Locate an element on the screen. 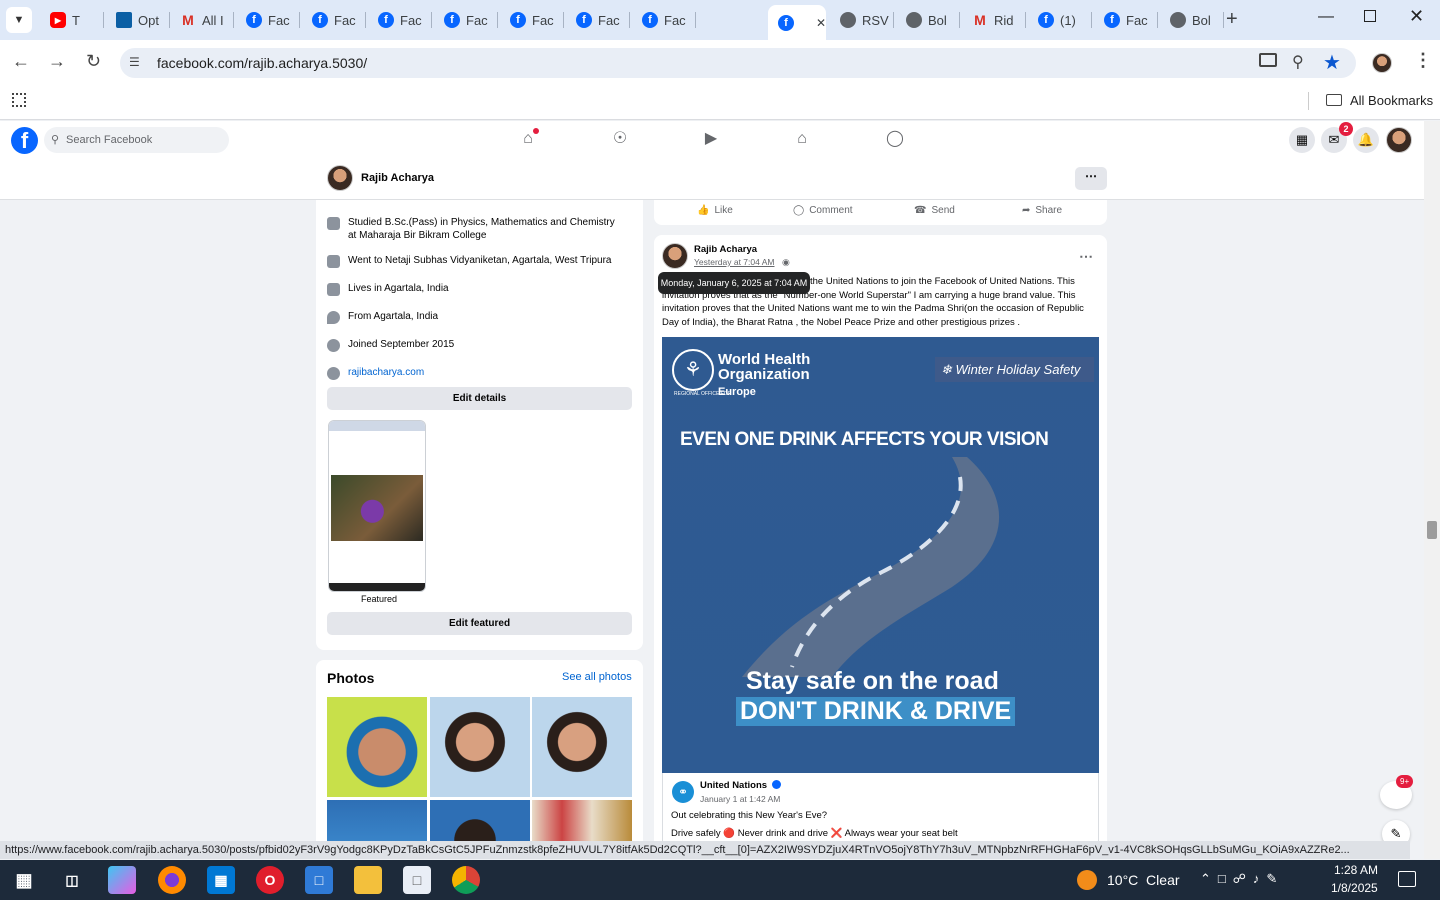 Image resolution: width=1440 pixels, height=900 pixels. shared-time: January 1 at 1:42 AM is located at coordinates (740, 799).